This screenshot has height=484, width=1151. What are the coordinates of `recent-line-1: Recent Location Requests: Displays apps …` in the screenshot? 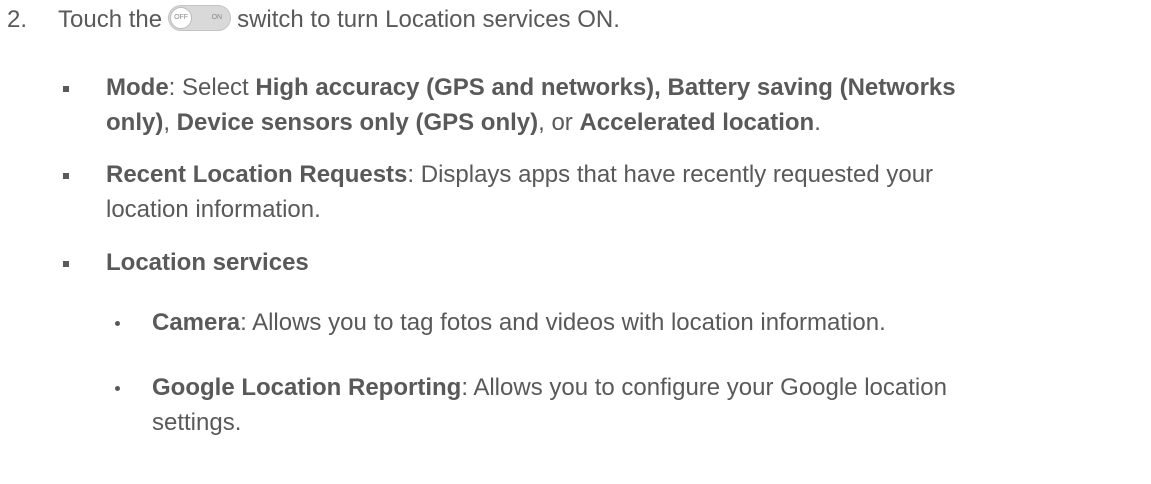 It's located at (519, 175).